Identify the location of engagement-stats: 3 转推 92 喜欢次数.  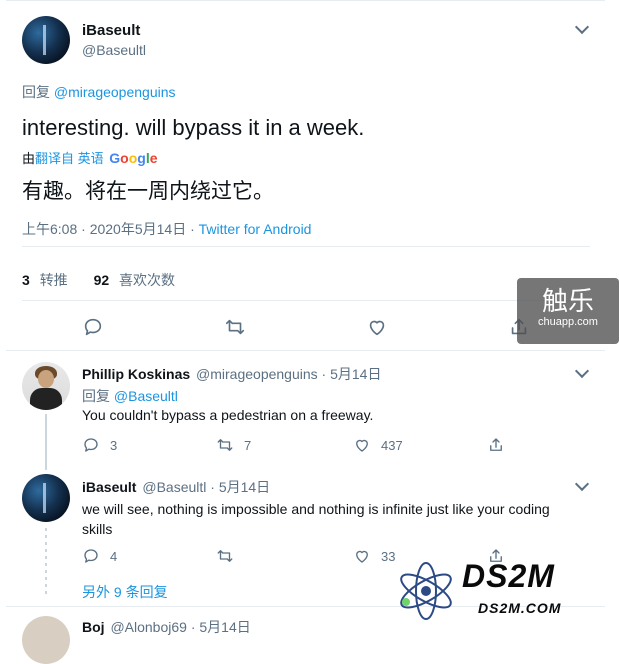
(98, 280).